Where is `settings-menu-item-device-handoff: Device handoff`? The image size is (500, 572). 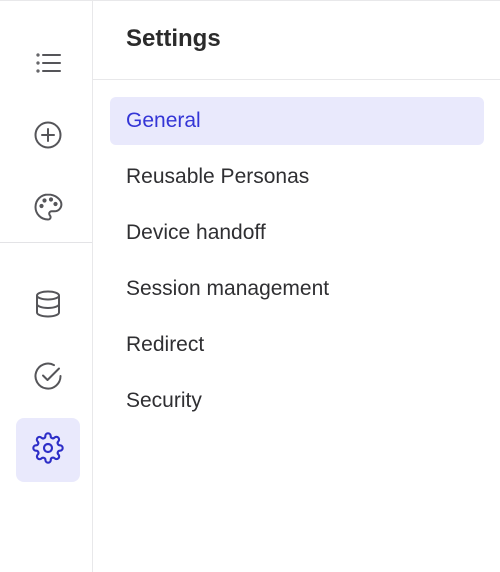 settings-menu-item-device-handoff: Device handoff is located at coordinates (297, 233).